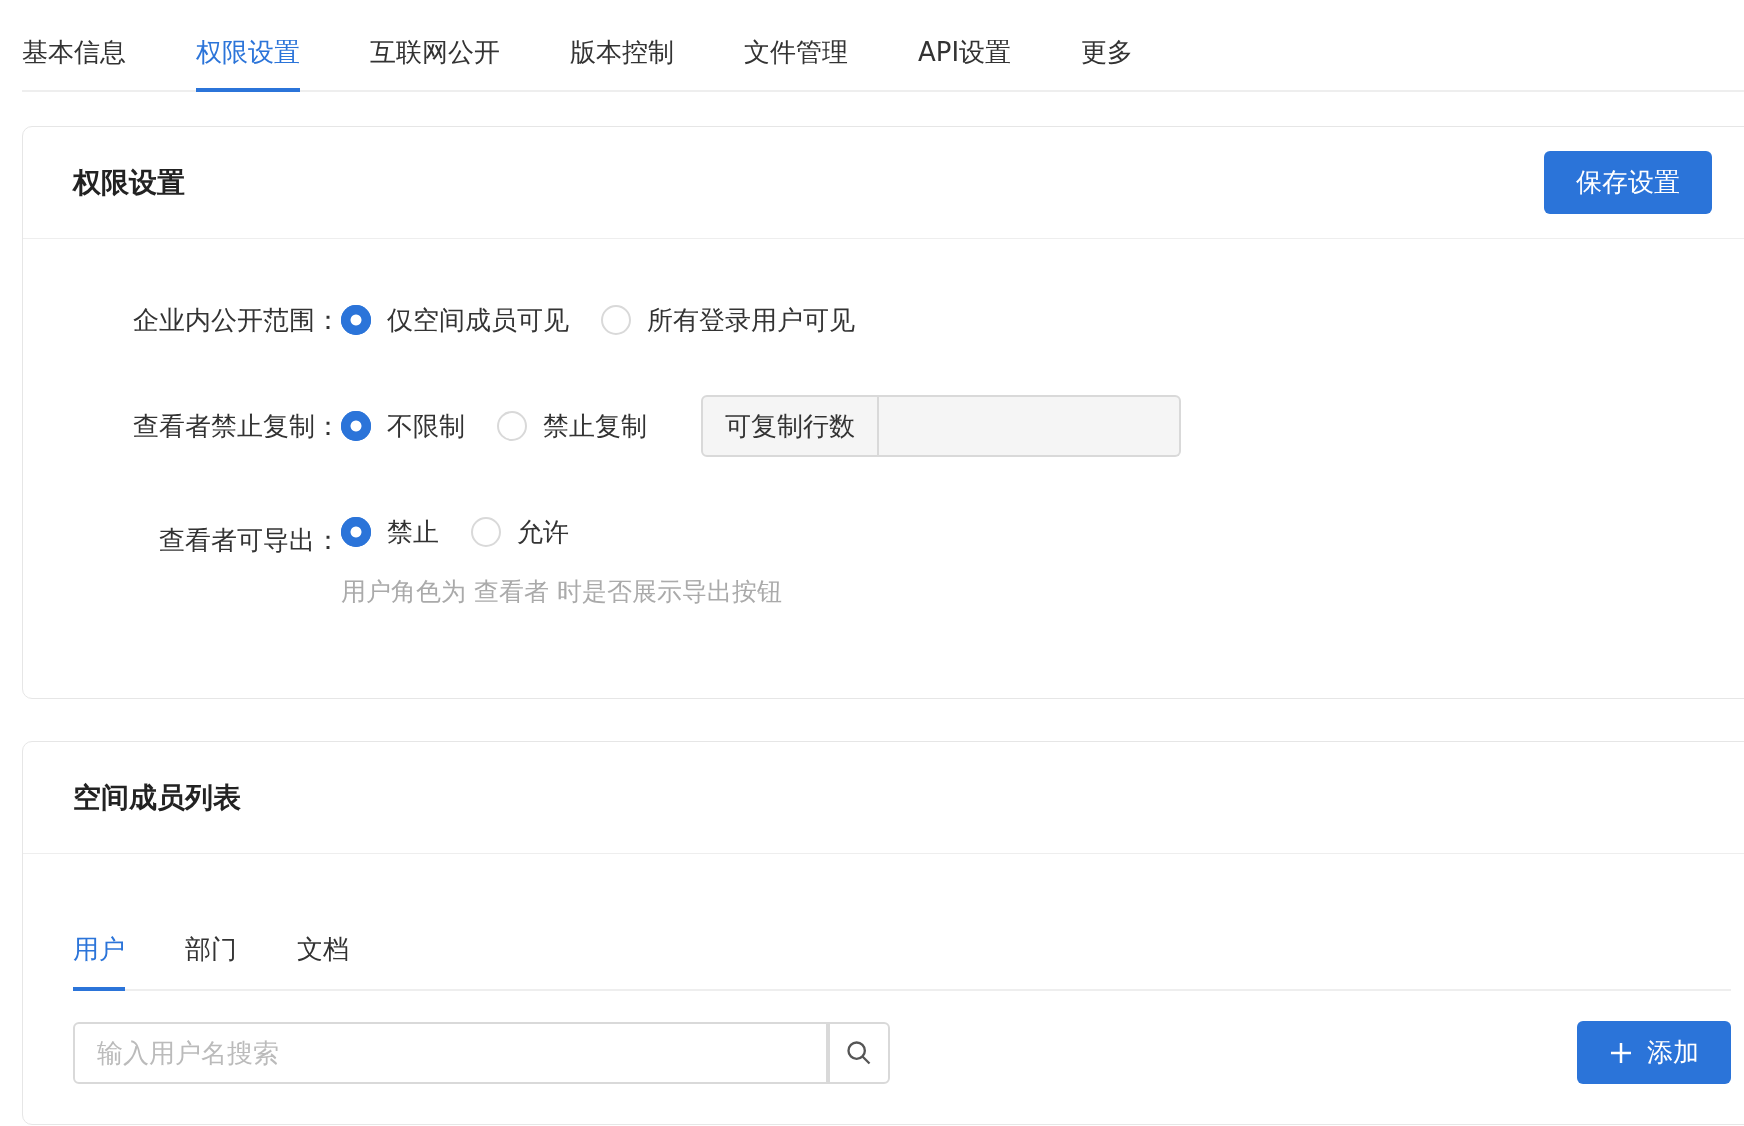  I want to click on tab: 文件管理, so click(796, 63).